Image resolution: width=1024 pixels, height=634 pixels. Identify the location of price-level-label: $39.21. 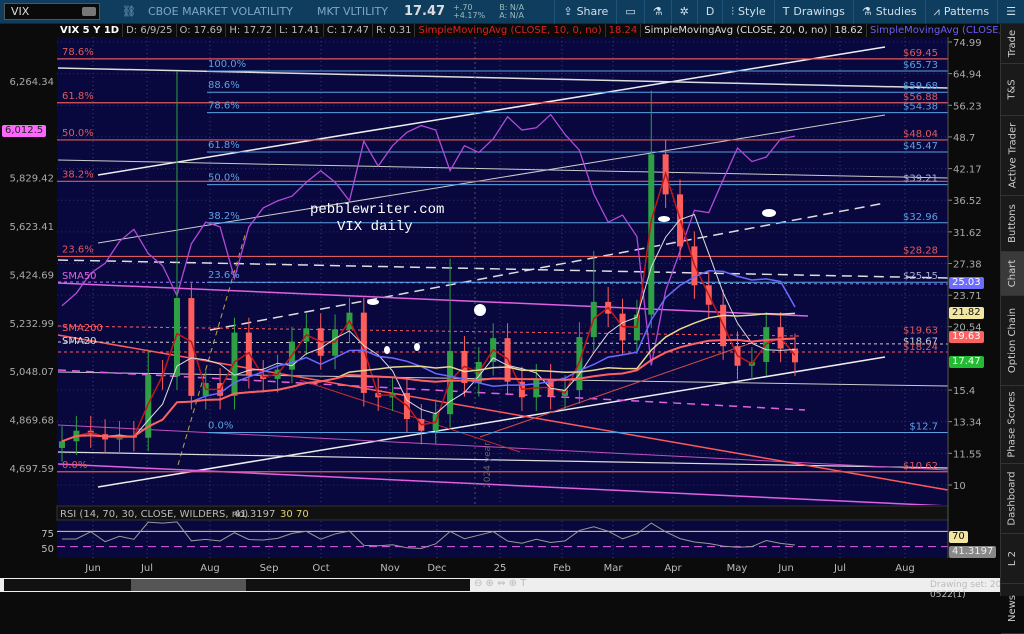
(920, 179).